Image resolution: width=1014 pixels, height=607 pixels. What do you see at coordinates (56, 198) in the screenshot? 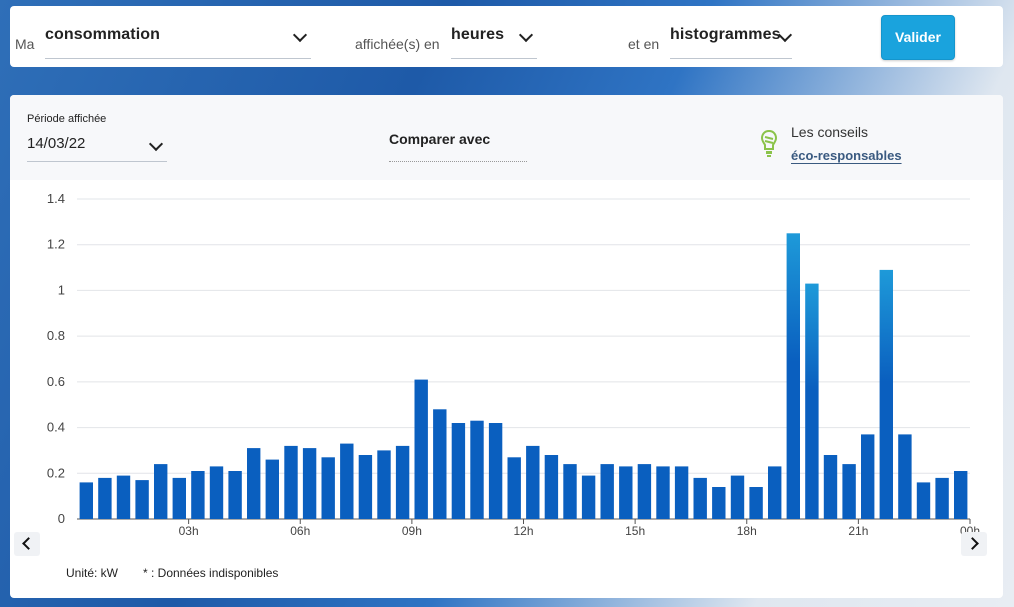
I see `y-tick-label: 1.4` at bounding box center [56, 198].